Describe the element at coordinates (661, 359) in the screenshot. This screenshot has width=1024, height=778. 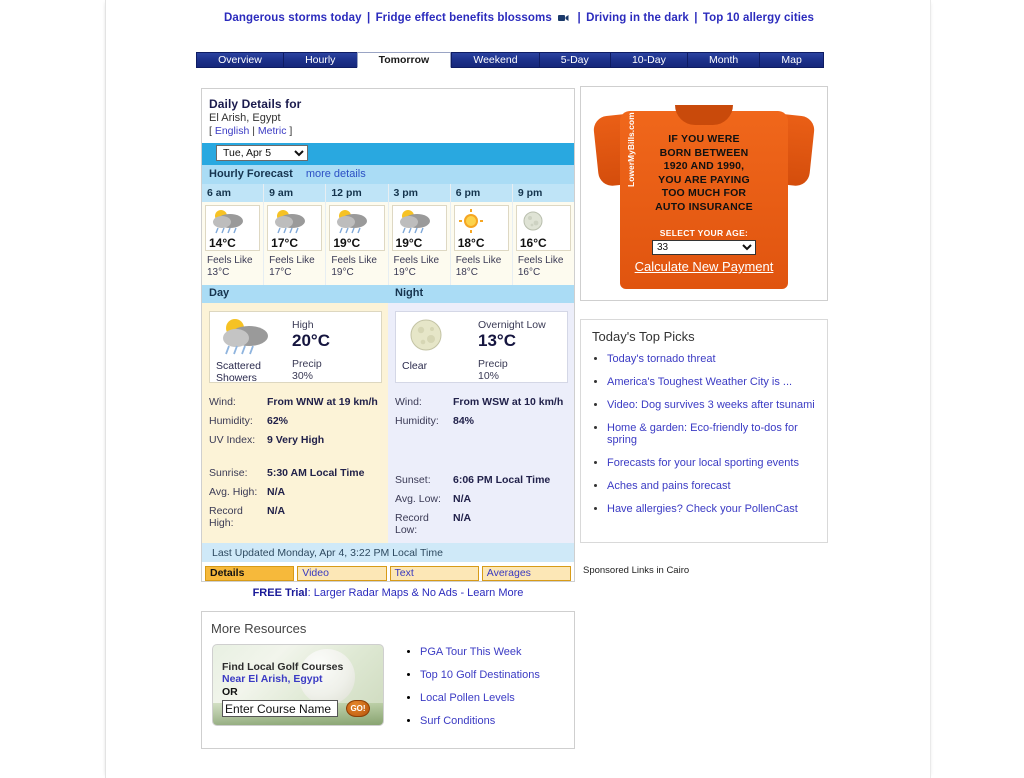
I see `top-pick-link-0: Today's tornado threat` at that location.